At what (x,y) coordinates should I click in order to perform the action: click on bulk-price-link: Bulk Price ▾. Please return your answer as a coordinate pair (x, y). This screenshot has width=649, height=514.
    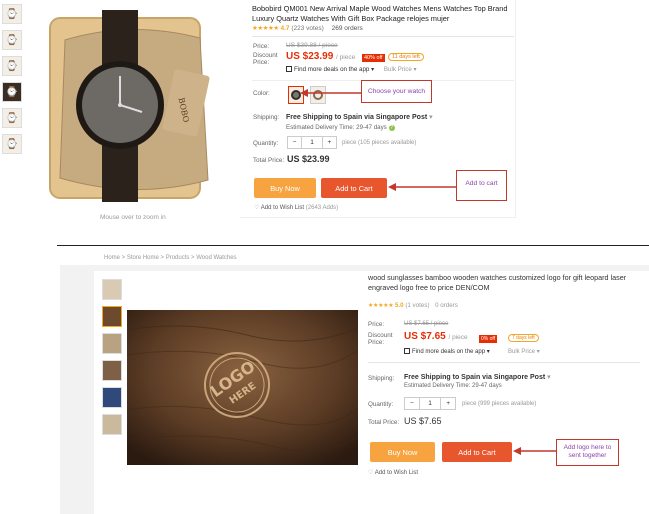
    Looking at the image, I should click on (524, 351).